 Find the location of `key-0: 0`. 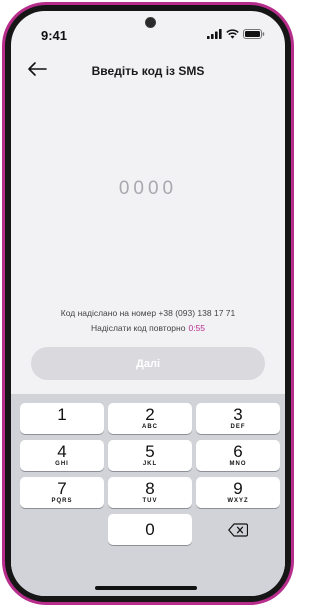

key-0: 0 is located at coordinates (150, 529).